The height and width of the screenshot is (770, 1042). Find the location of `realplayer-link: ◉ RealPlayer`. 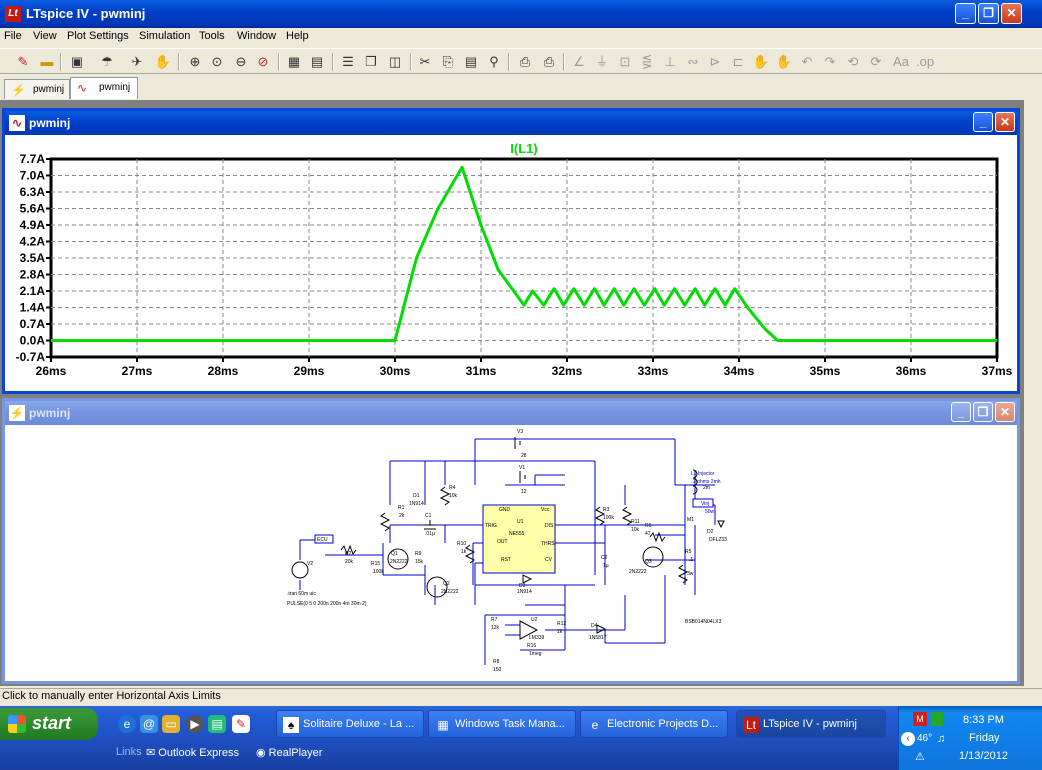

realplayer-link: ◉ RealPlayer is located at coordinates (289, 752).